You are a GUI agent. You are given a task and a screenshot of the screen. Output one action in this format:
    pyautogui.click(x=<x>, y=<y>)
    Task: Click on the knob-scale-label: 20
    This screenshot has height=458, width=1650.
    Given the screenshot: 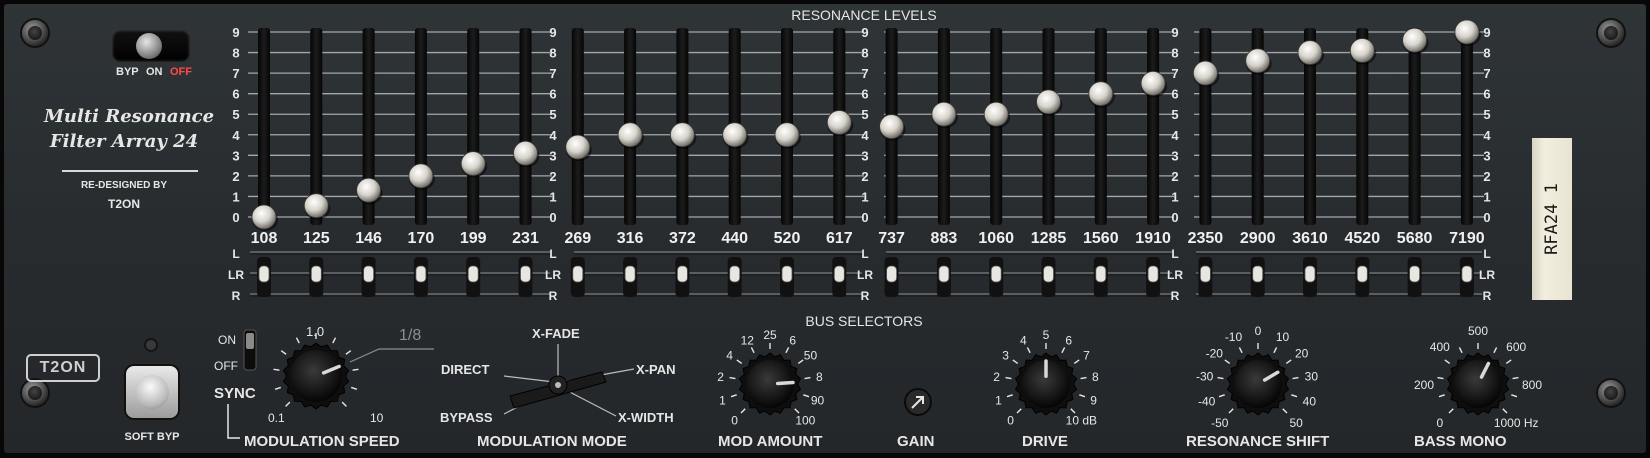 What is the action you would take?
    pyautogui.click(x=1302, y=353)
    